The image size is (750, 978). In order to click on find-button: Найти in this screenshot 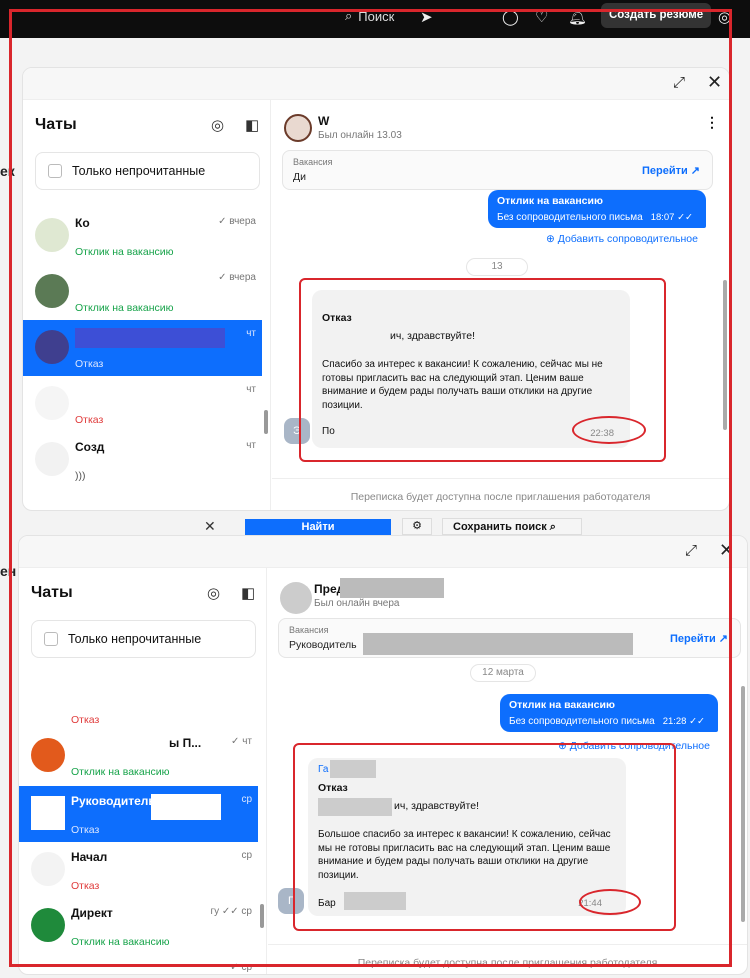, I will do `click(318, 527)`.